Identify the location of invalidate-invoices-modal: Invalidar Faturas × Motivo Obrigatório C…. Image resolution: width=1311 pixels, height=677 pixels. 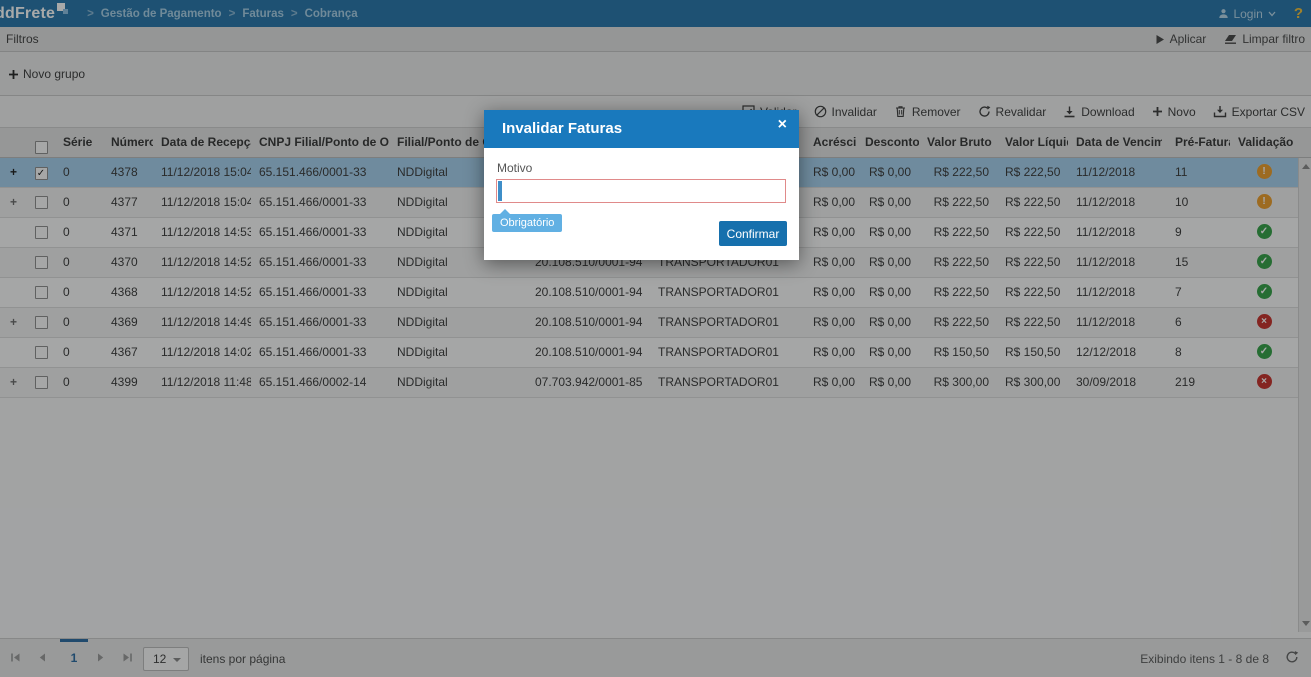
(641, 185).